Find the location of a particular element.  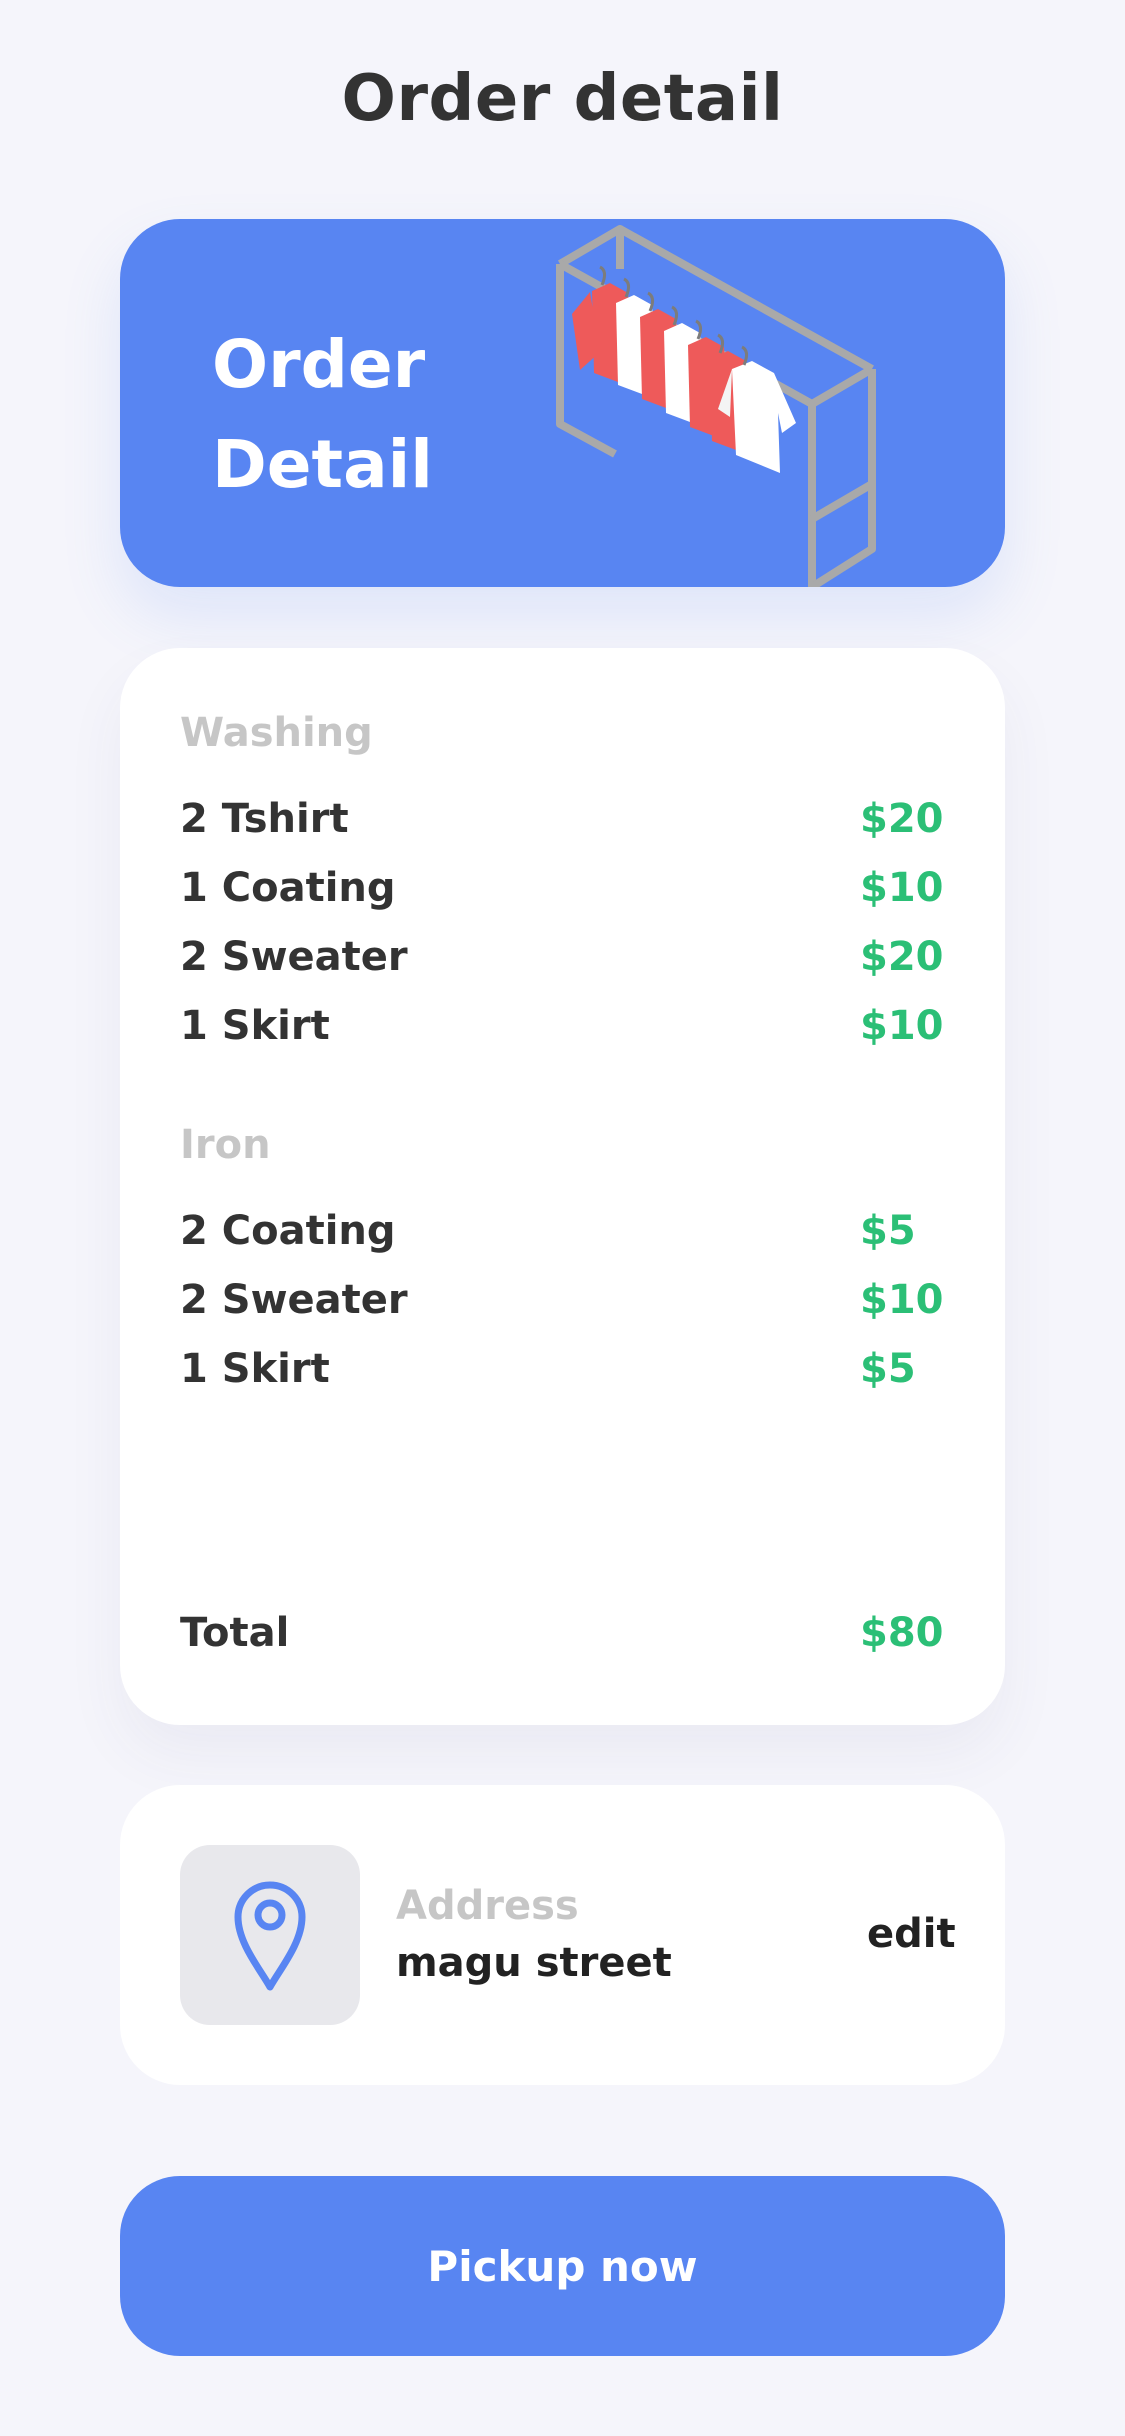

list-item: 1 Skirt $5 is located at coordinates (562, 1376).